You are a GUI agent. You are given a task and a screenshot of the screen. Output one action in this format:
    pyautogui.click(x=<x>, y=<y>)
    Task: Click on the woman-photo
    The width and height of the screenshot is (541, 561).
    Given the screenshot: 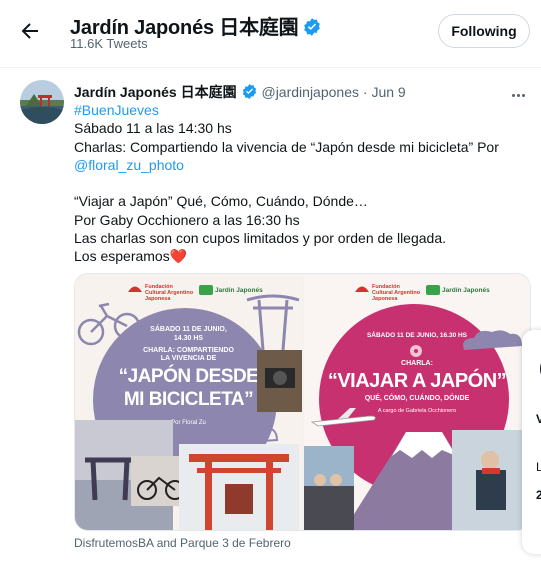 What is the action you would take?
    pyautogui.click(x=491, y=480)
    